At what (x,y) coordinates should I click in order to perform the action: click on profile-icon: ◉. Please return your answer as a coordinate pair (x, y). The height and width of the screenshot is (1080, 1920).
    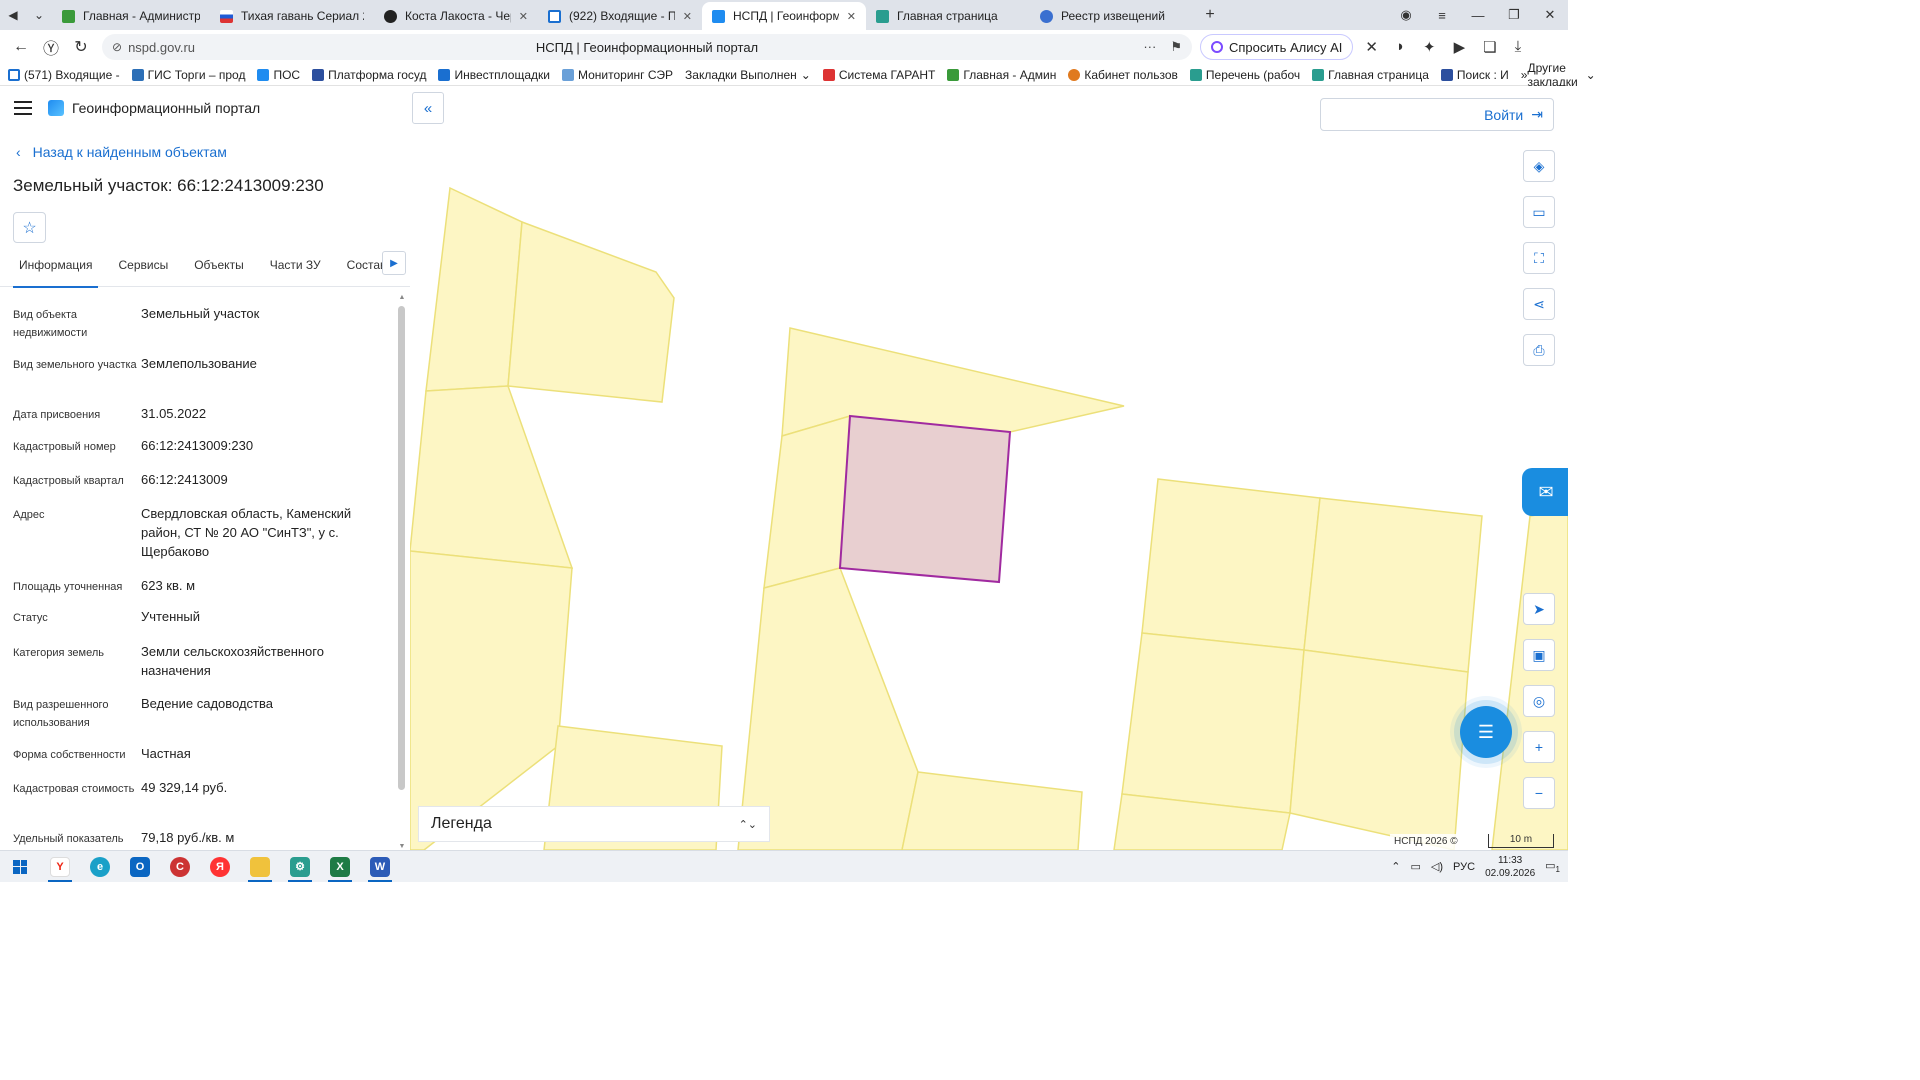
    Looking at the image, I should click on (1406, 15).